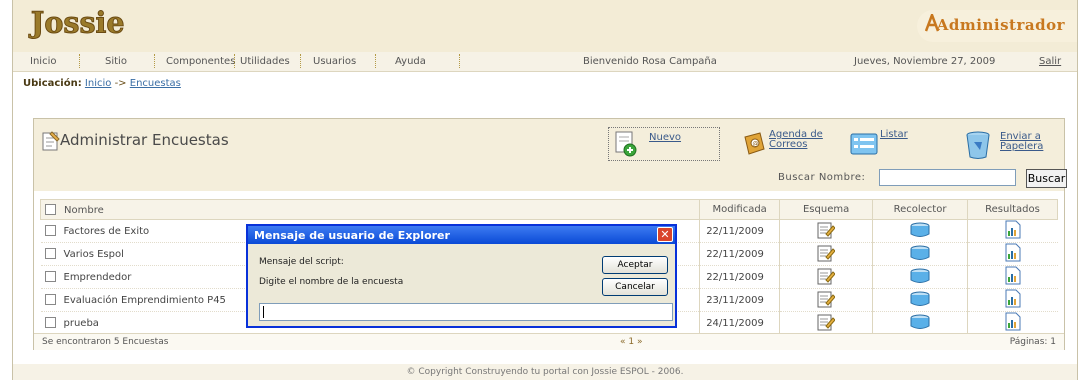 The image size is (1090, 380). What do you see at coordinates (792, 144) in the screenshot?
I see `contacts-button: @ Agenda de Correos` at bounding box center [792, 144].